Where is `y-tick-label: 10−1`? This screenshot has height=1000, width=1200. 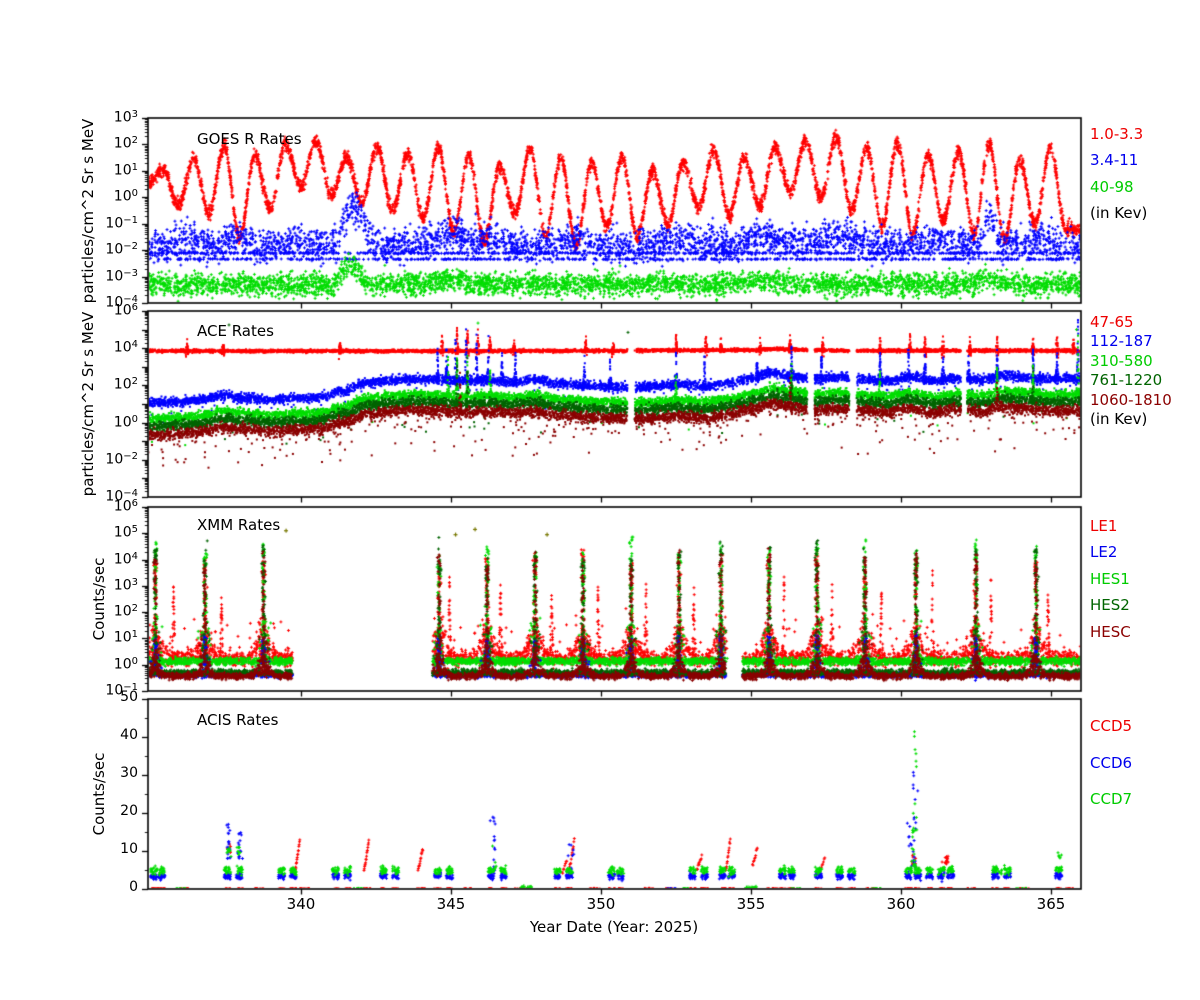
y-tick-label: 10−1 is located at coordinates (121, 223).